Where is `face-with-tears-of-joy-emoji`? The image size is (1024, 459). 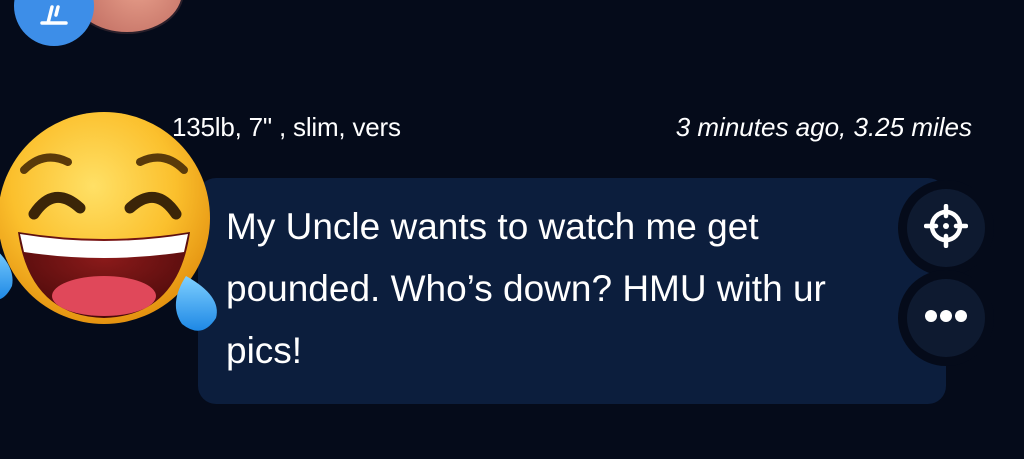 face-with-tears-of-joy-emoji is located at coordinates (116, 221).